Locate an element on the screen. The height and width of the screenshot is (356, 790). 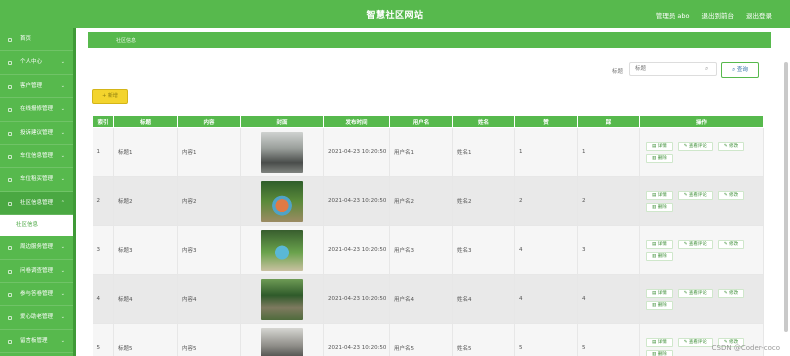
sidebar-item-answers: 参与答卷管理 ⌄ is located at coordinates (36, 295).